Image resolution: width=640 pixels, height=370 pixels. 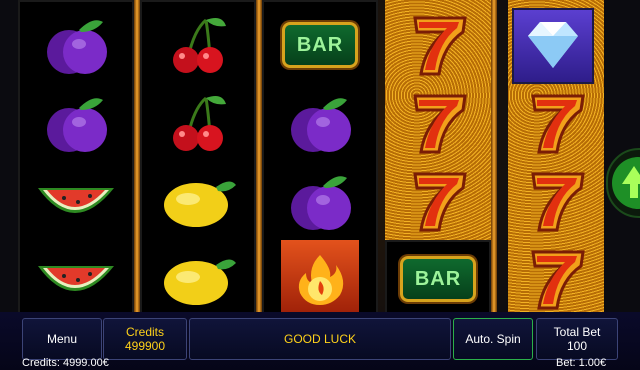 I want to click on credits-value: 499900, so click(x=145, y=346).